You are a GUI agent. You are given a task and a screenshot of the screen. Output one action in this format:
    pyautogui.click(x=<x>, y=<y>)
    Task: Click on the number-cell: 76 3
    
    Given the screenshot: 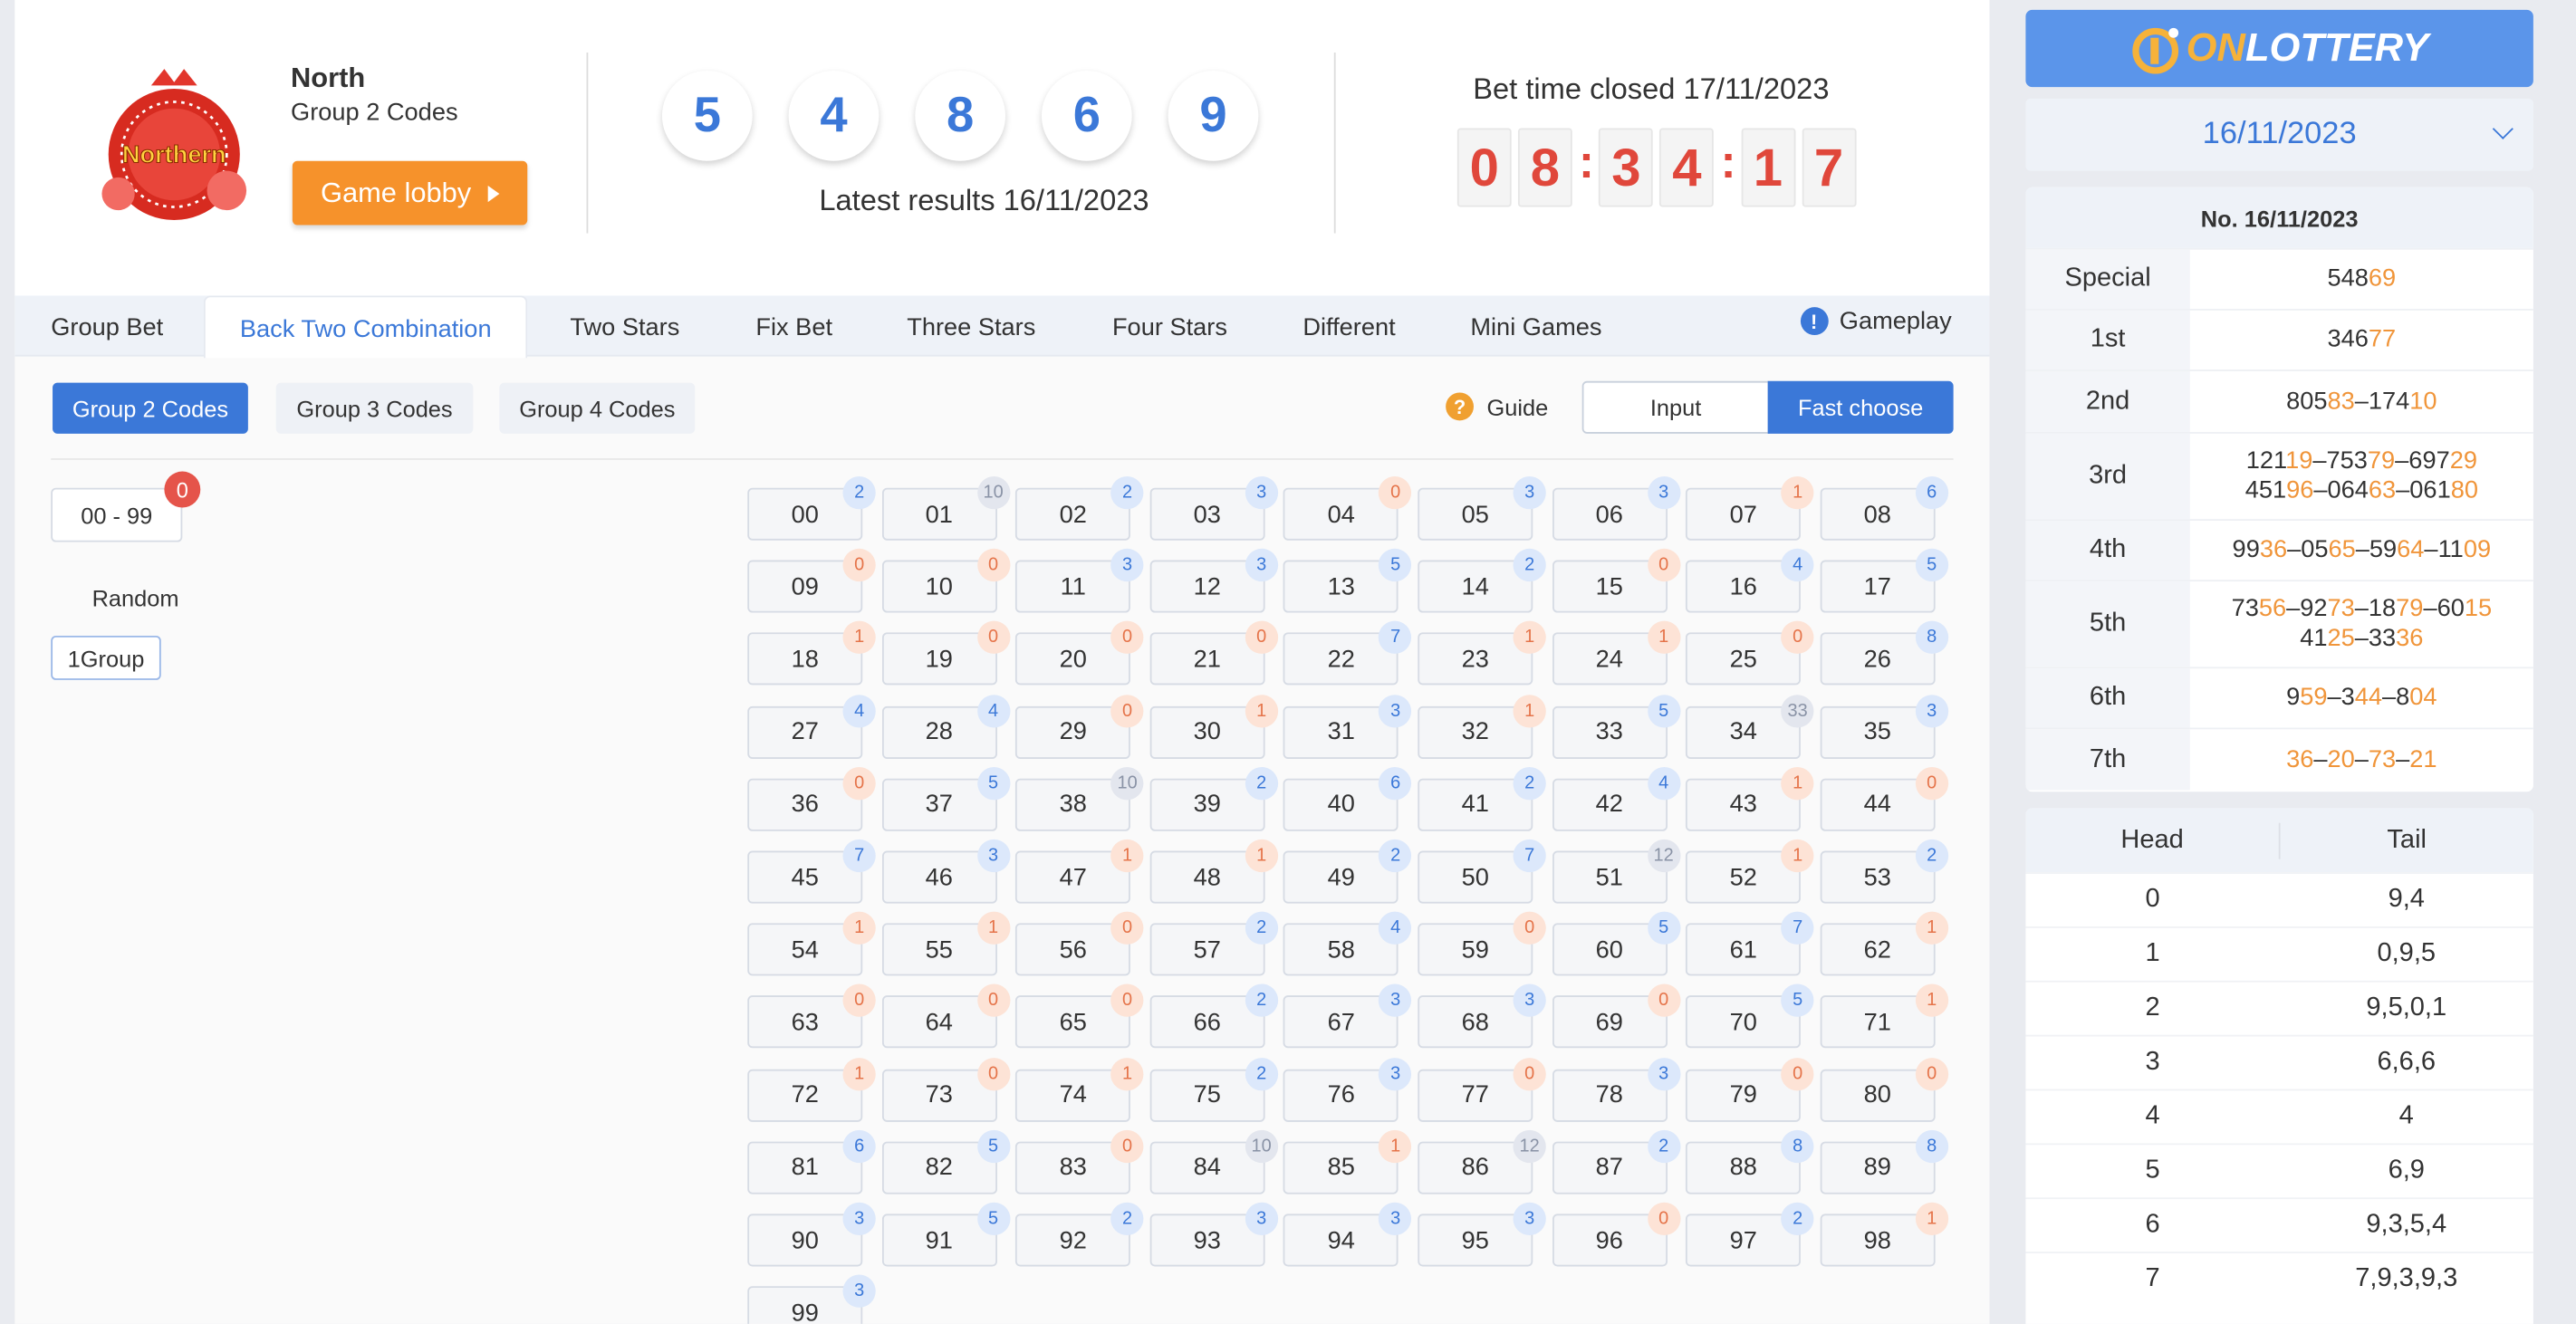 What is the action you would take?
    pyautogui.click(x=1347, y=1090)
    